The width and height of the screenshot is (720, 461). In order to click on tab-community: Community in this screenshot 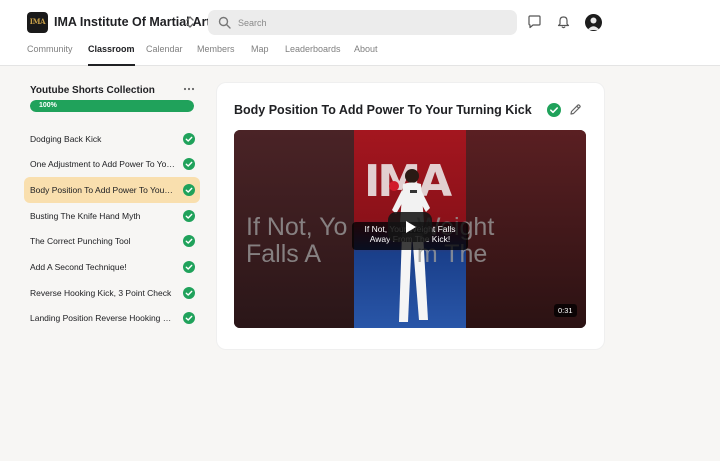, I will do `click(50, 55)`.